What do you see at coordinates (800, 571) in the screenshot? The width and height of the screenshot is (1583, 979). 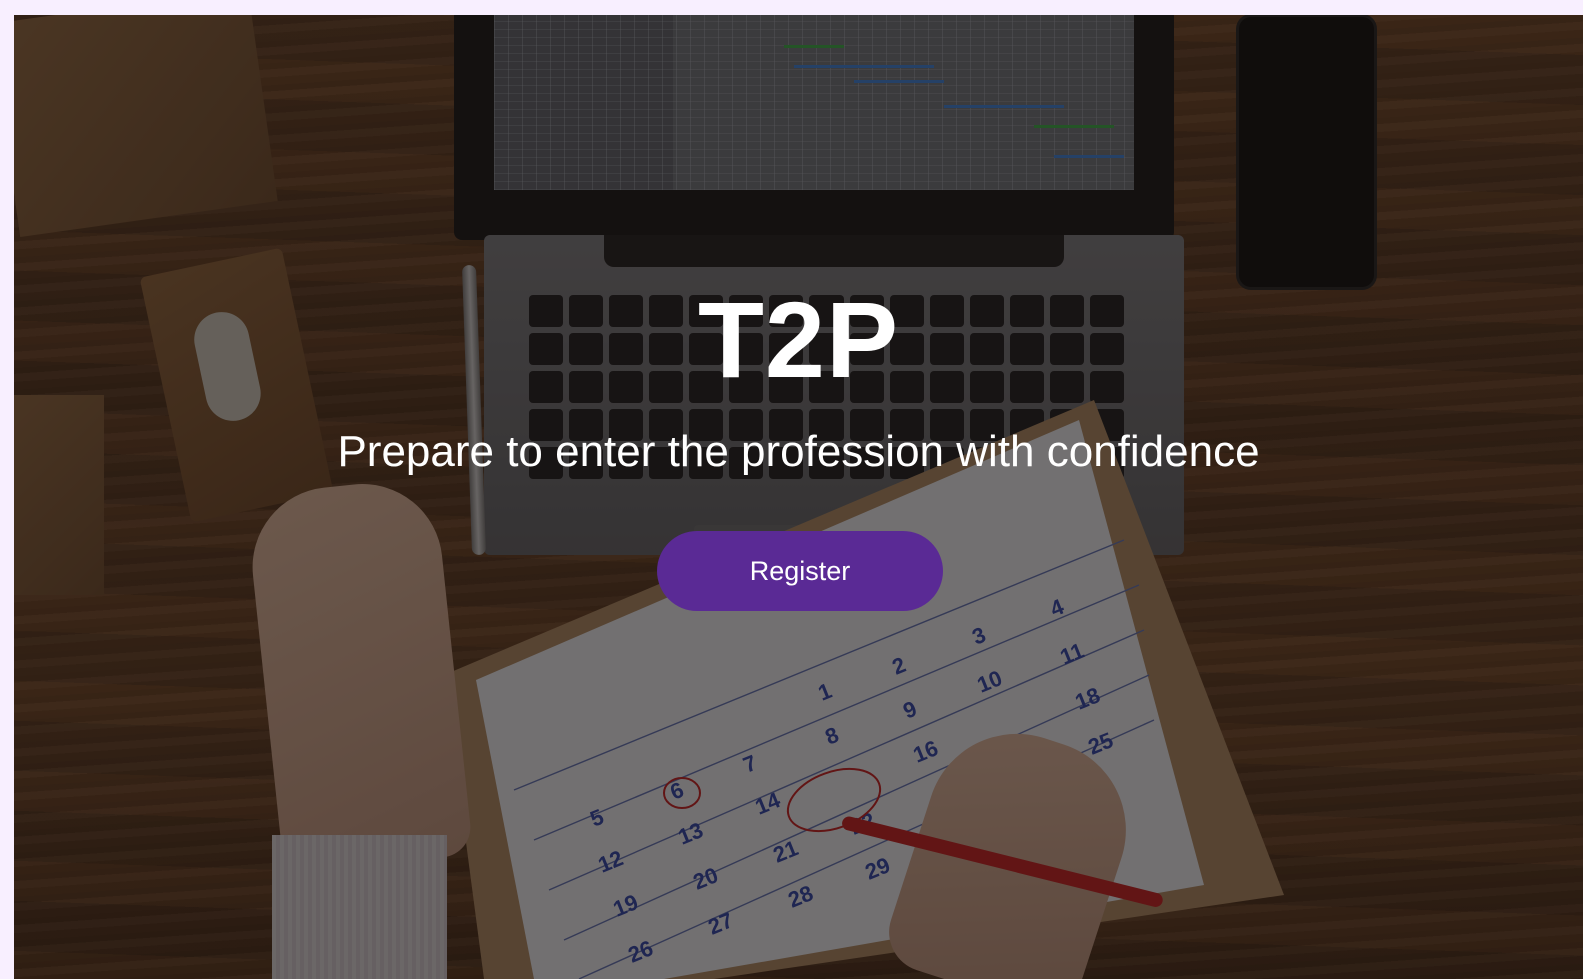 I see `register-button: Register` at bounding box center [800, 571].